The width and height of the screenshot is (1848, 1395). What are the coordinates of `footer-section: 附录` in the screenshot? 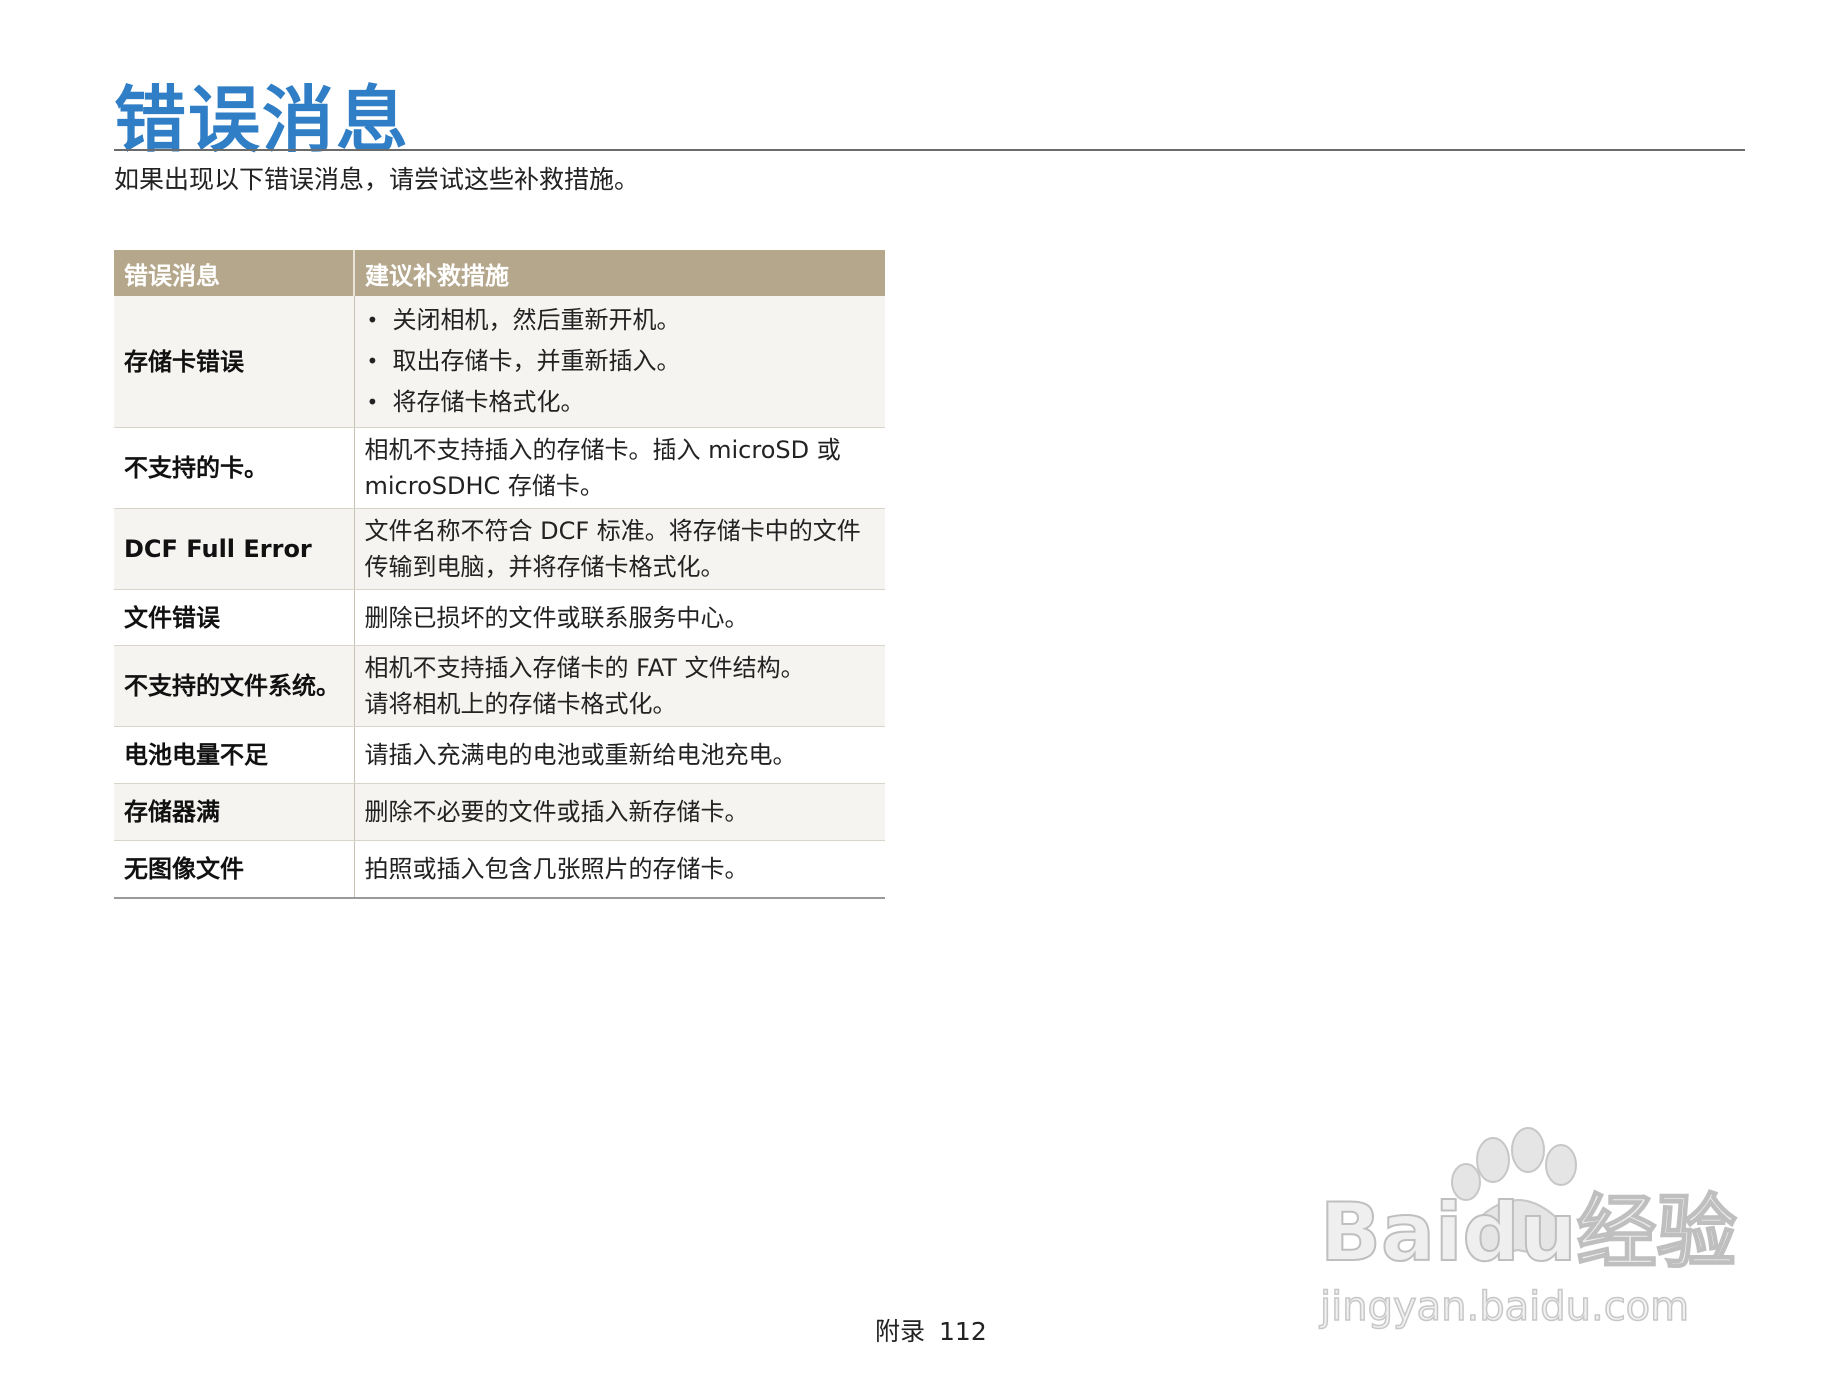 It's located at (900, 1331).